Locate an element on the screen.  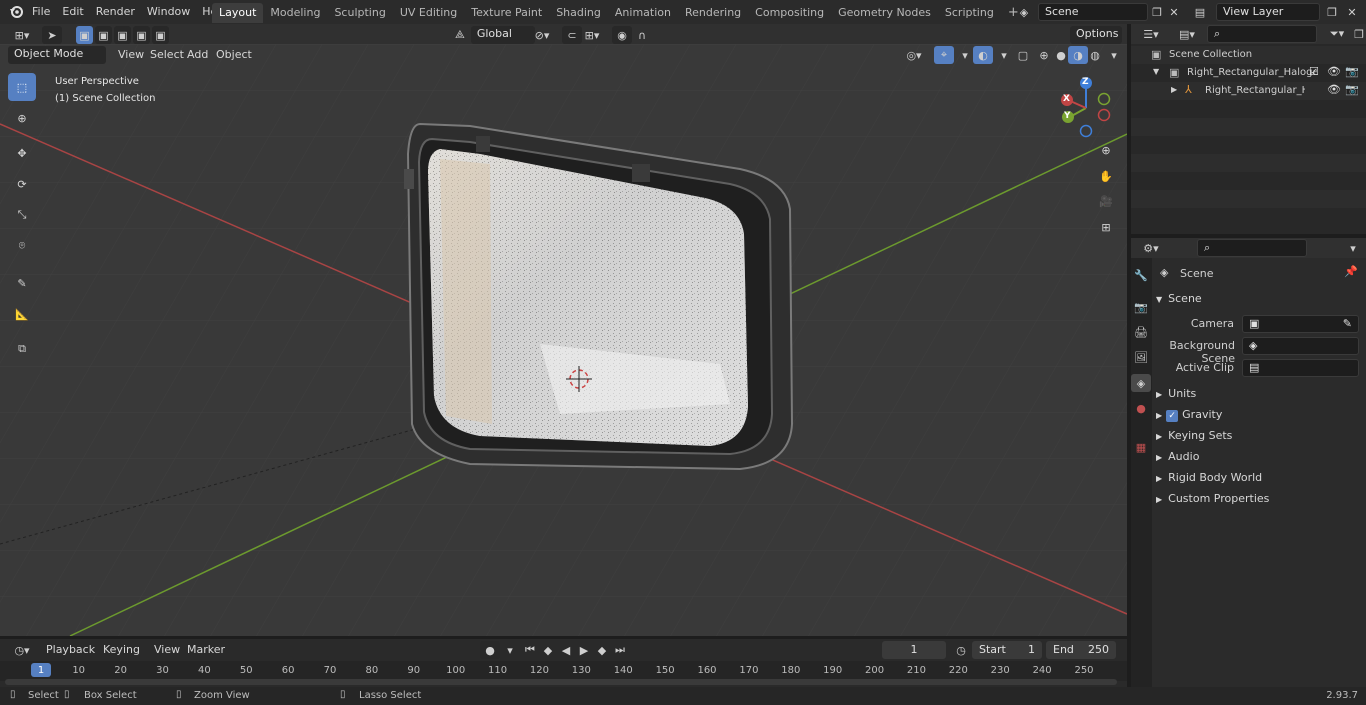
current-frame-field: 1 is located at coordinates (914, 650).